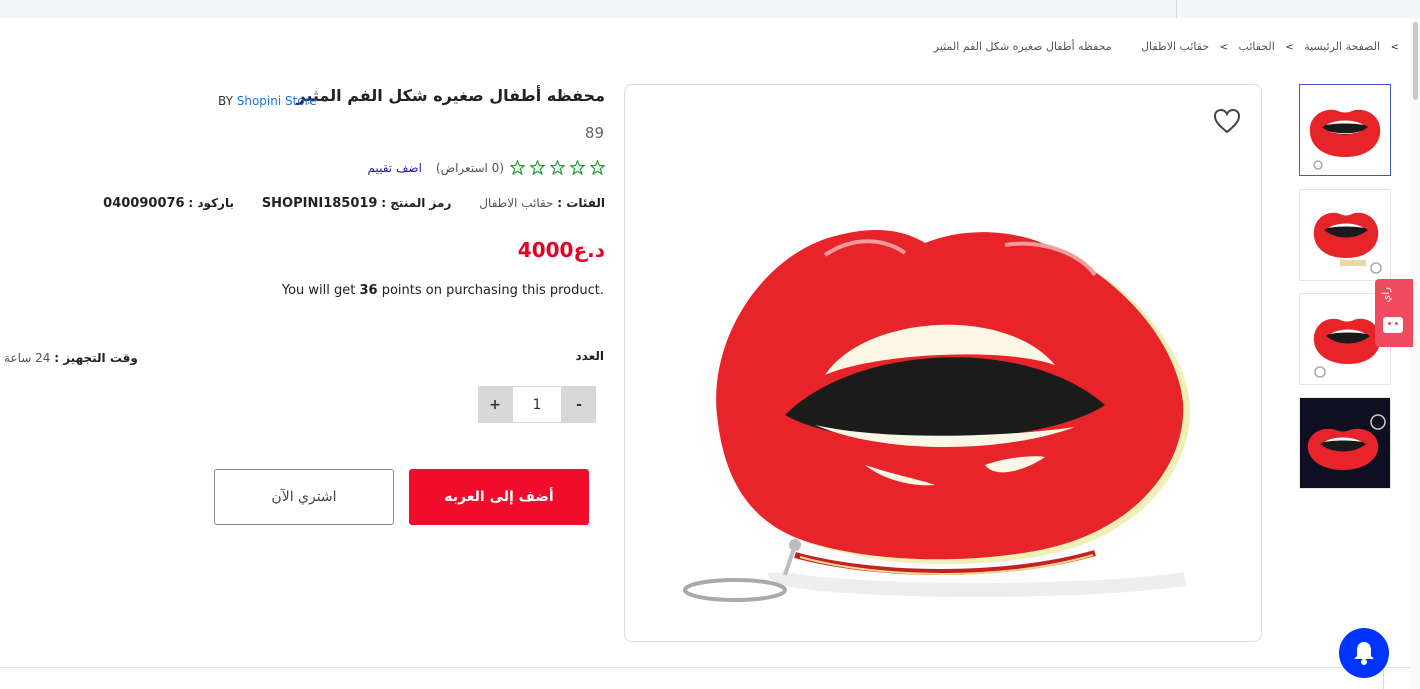  What do you see at coordinates (144, 203) in the screenshot?
I see `barcode-value: 040090076` at bounding box center [144, 203].